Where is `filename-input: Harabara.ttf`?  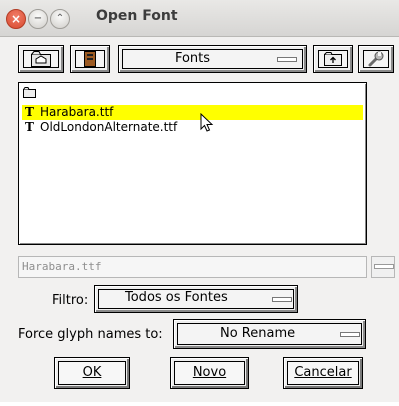 filename-input: Harabara.ttf is located at coordinates (192, 267).